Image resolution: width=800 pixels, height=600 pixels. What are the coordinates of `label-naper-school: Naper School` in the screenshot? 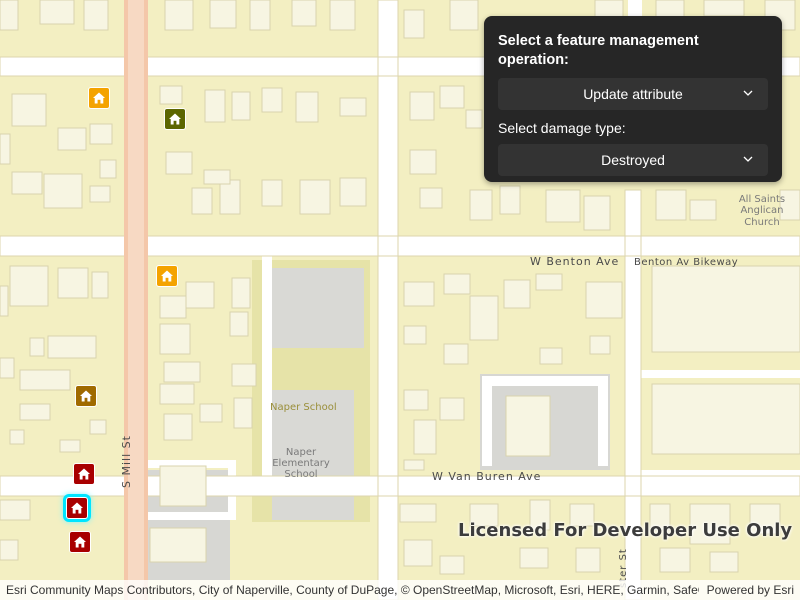 It's located at (303, 407).